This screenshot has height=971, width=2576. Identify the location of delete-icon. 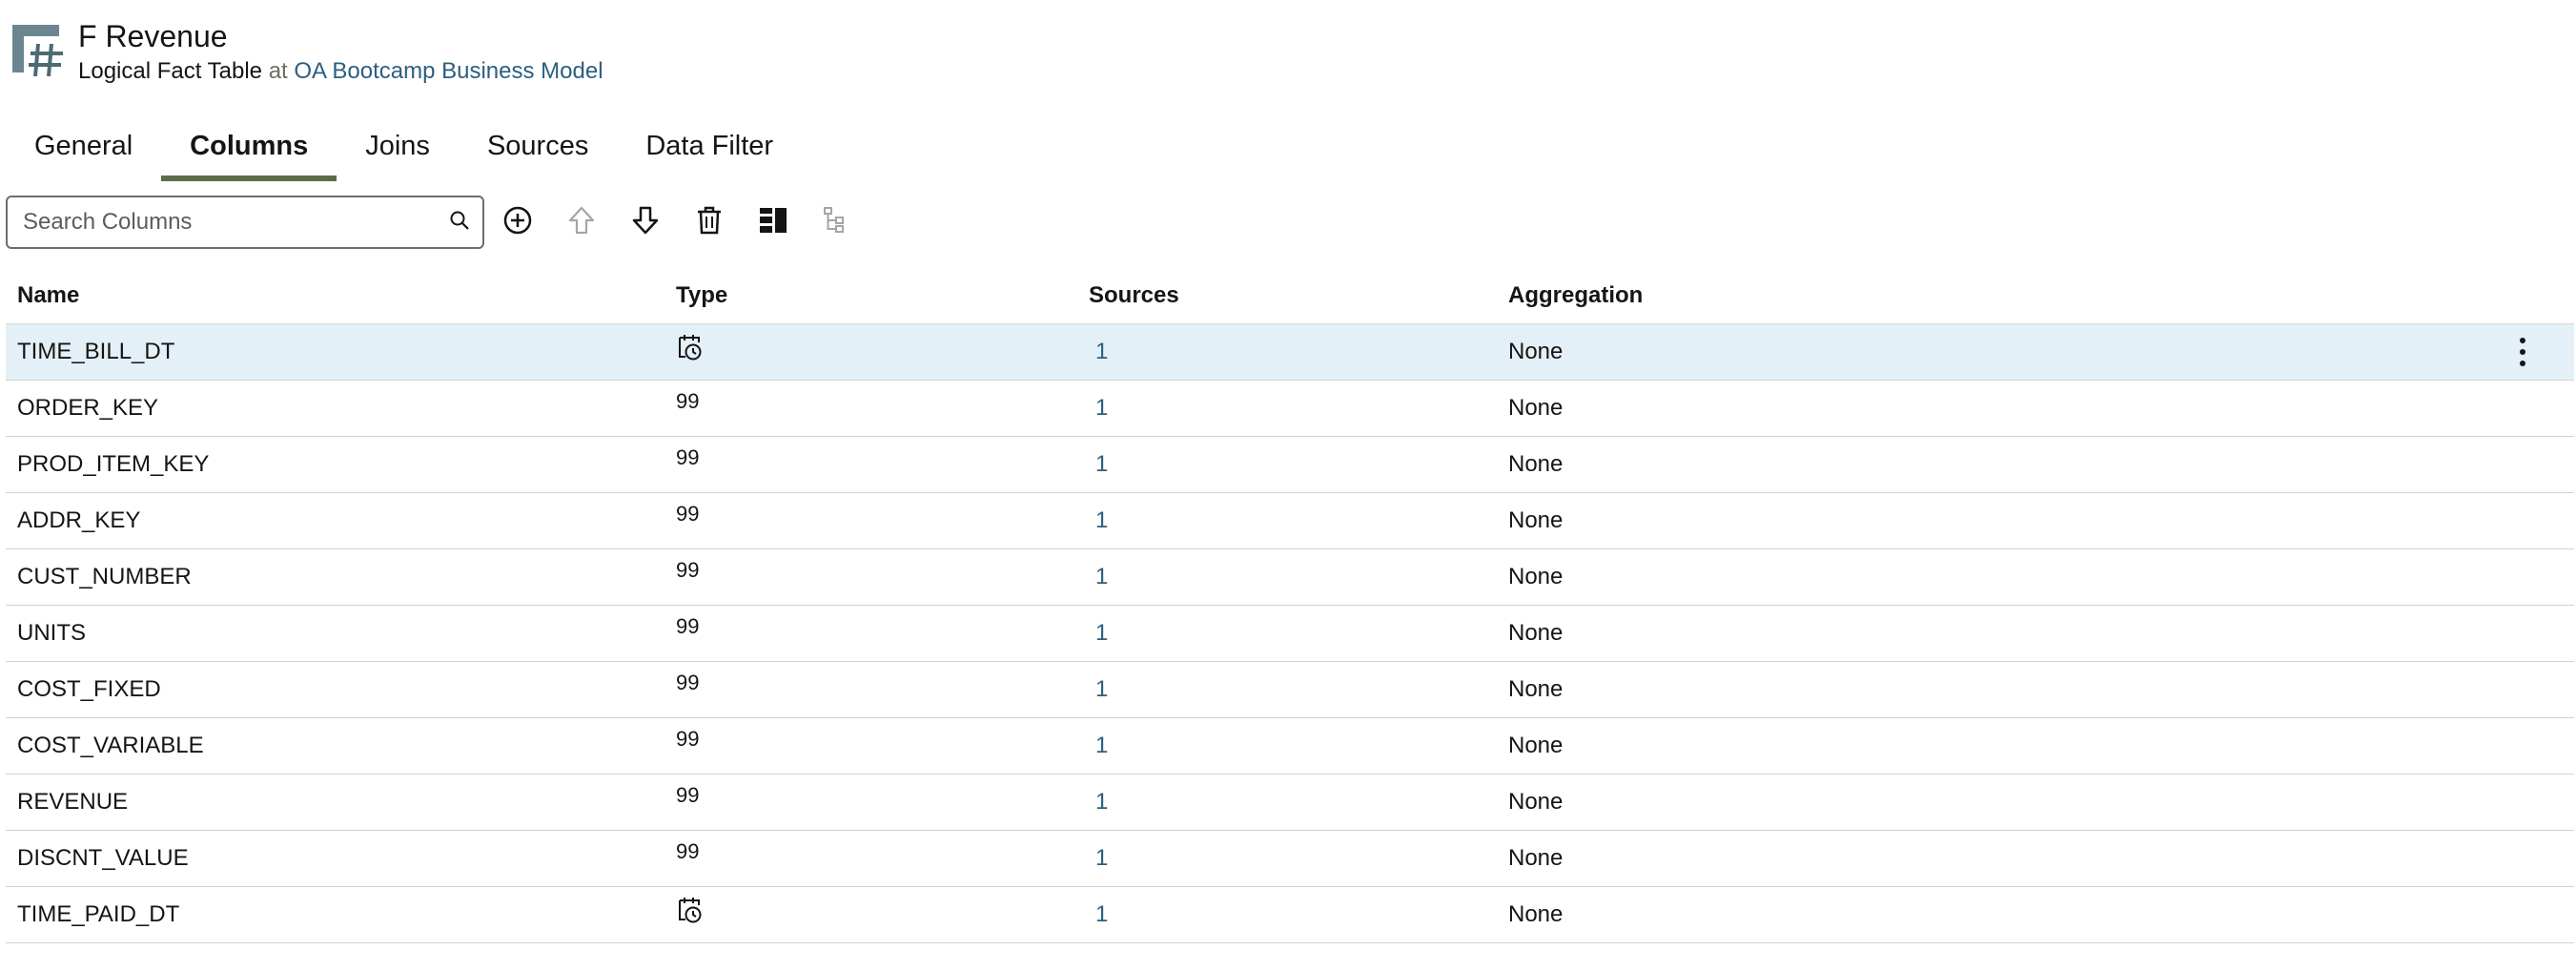
(709, 222).